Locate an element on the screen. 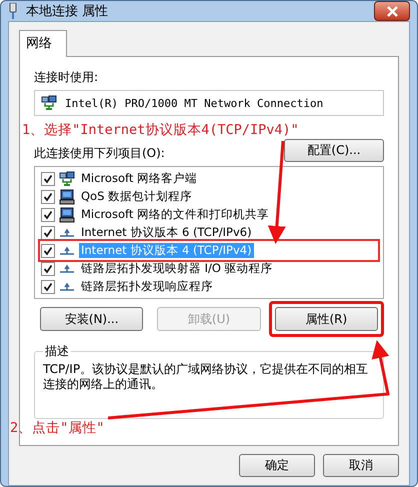 The height and width of the screenshot is (487, 418). item-label: Microsoft 网络的文件和打印机共享 is located at coordinates (175, 214).